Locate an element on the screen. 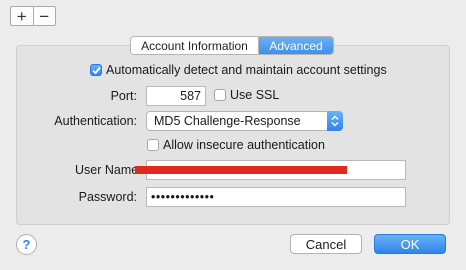 The height and width of the screenshot is (270, 466). port-label: Port: is located at coordinates (123, 96).